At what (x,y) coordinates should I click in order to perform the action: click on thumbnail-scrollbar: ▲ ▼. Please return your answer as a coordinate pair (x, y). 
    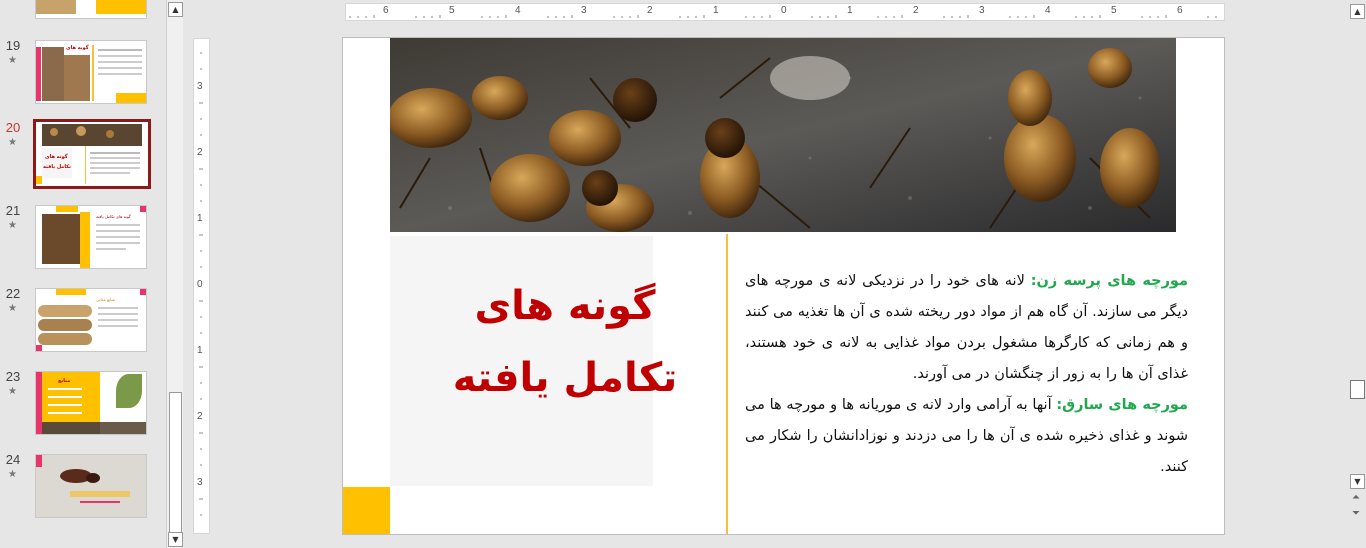
    Looking at the image, I should click on (174, 274).